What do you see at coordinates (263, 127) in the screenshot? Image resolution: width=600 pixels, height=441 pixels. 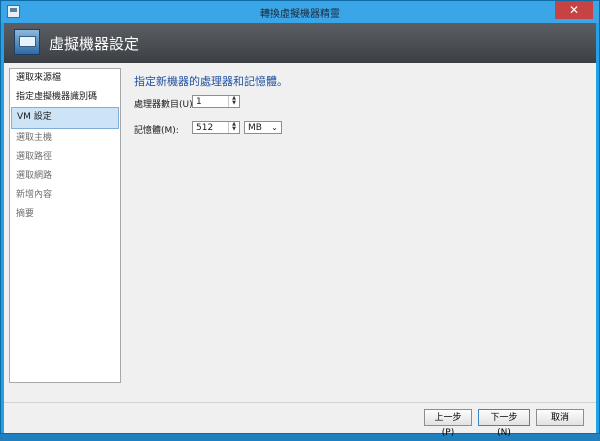 I see `memory-unit-select: MB ⌄` at bounding box center [263, 127].